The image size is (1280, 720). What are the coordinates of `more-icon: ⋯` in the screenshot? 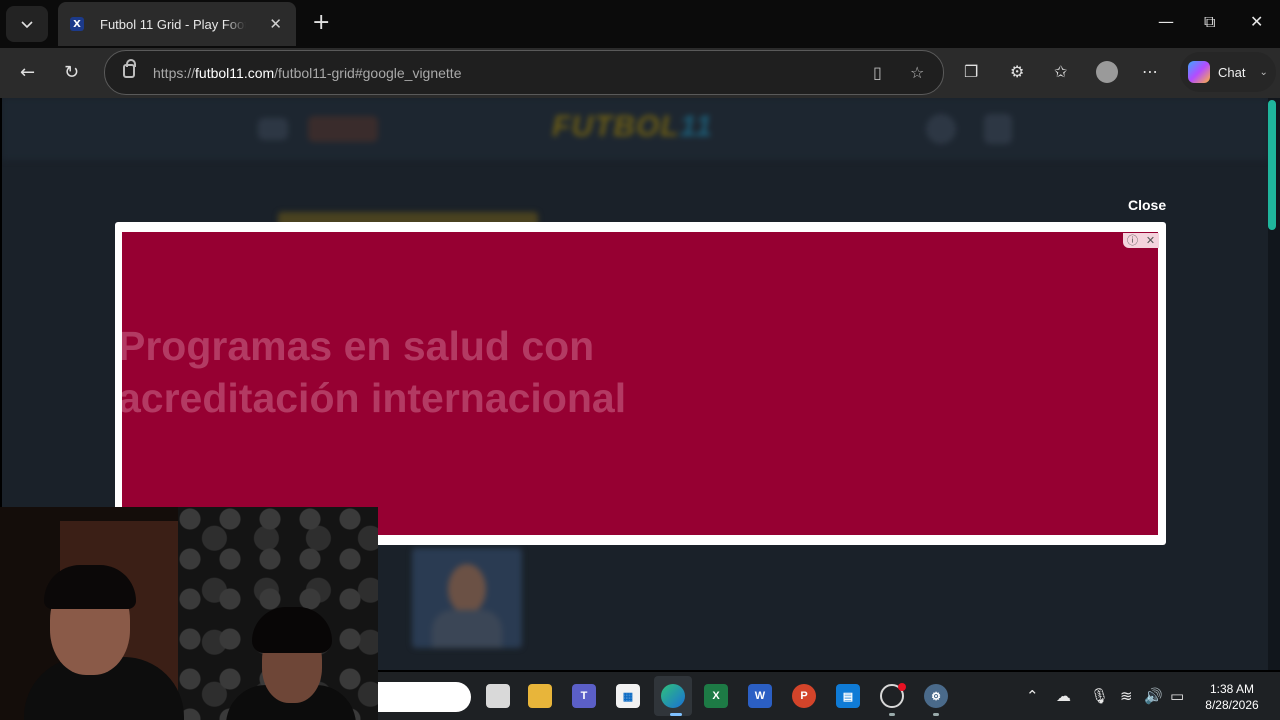 It's located at (1150, 71).